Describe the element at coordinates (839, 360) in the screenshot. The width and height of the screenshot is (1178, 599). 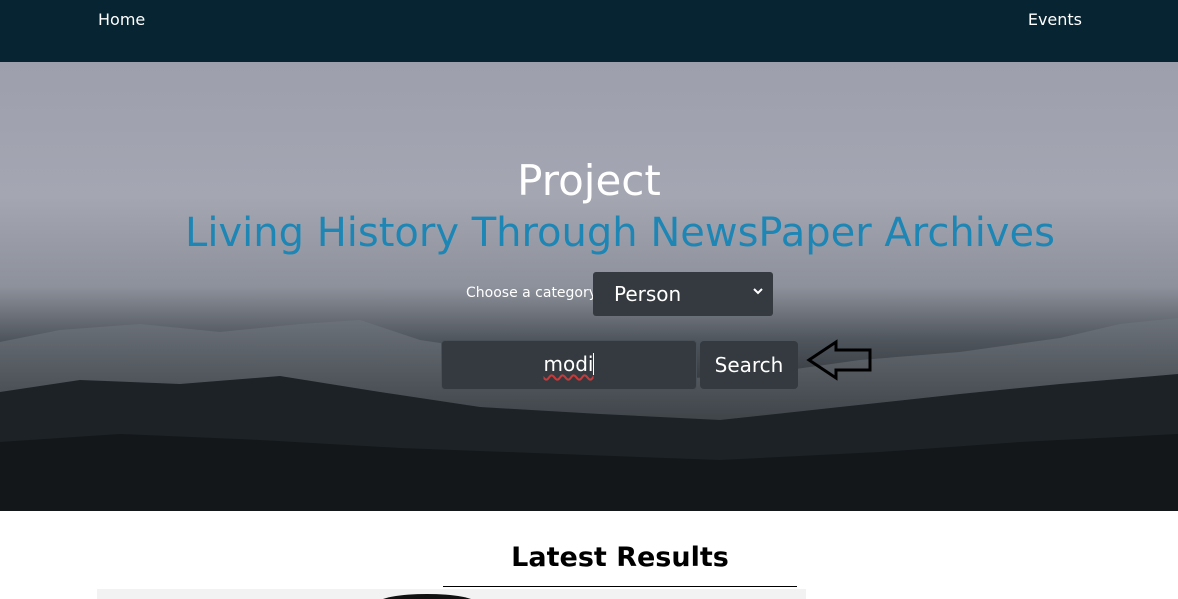
I see `arrow-left-icon` at that location.